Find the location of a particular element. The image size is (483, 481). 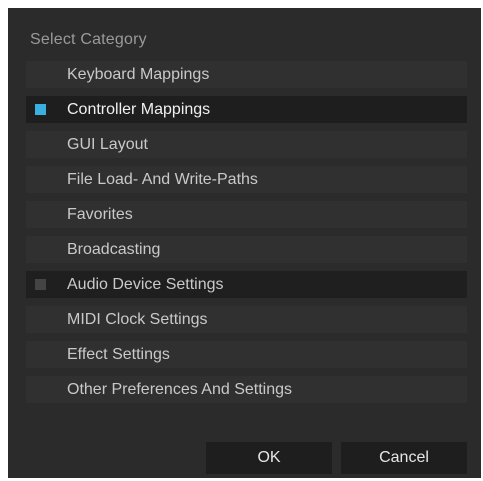

category-item-favorites: Favorites is located at coordinates (246, 214).